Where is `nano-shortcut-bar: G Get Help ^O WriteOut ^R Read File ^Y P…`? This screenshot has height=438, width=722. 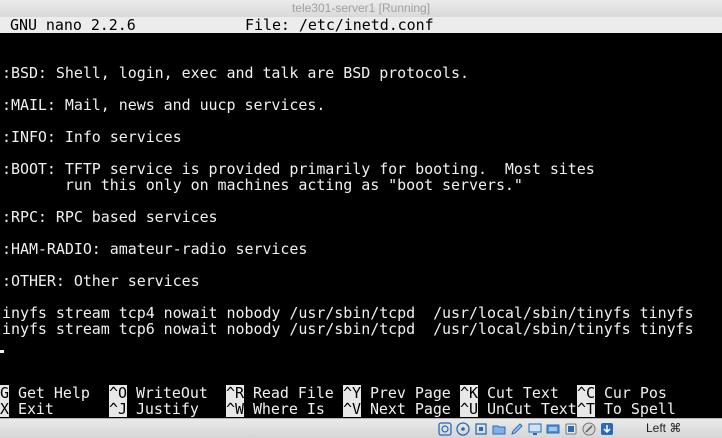 nano-shortcut-bar: G Get Help ^O WriteOut ^R Read File ^Y P… is located at coordinates (361, 401).